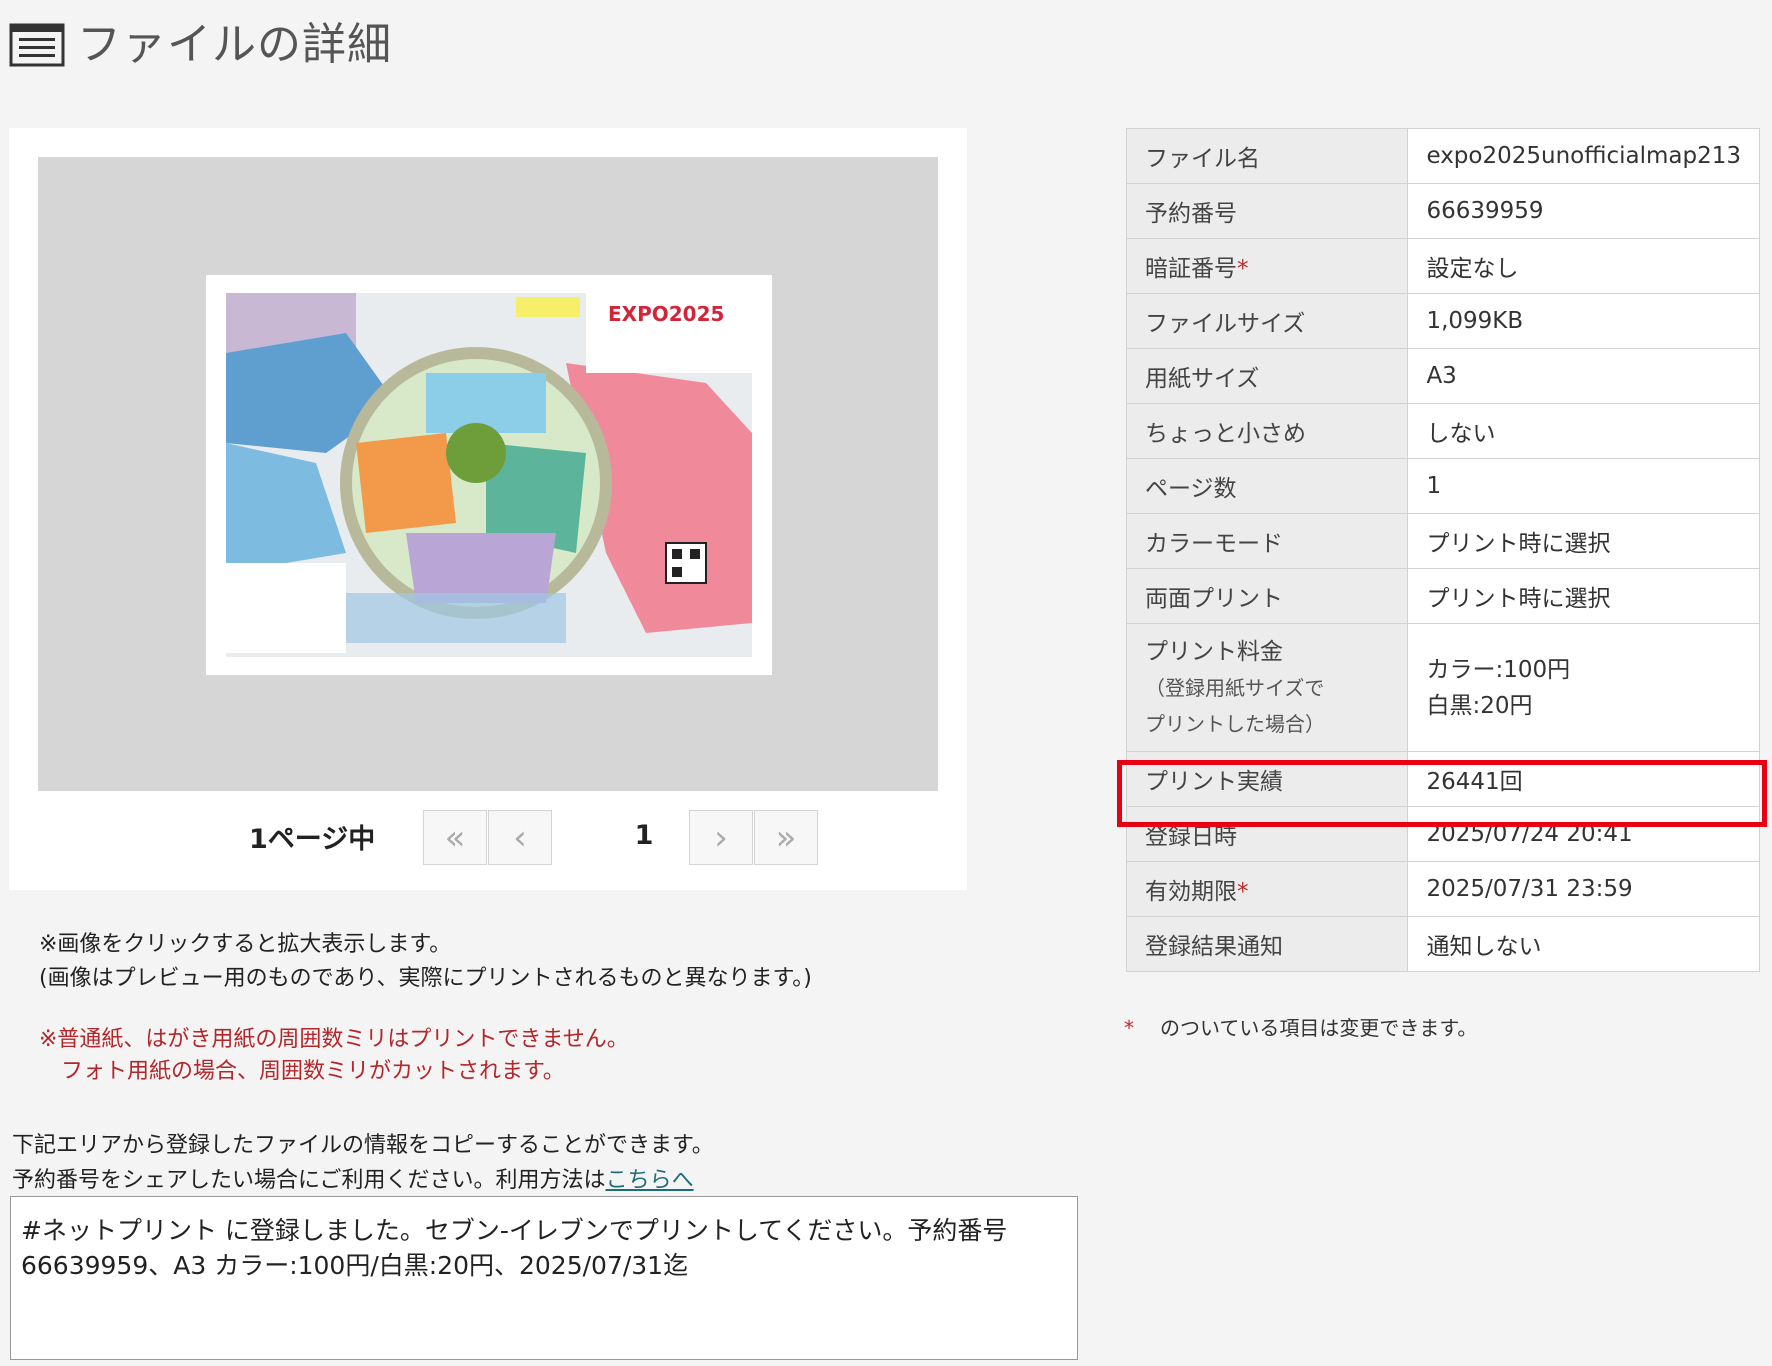 Image resolution: width=1772 pixels, height=1366 pixels. What do you see at coordinates (312, 839) in the screenshot?
I see `page-count-label: 1ページ中` at bounding box center [312, 839].